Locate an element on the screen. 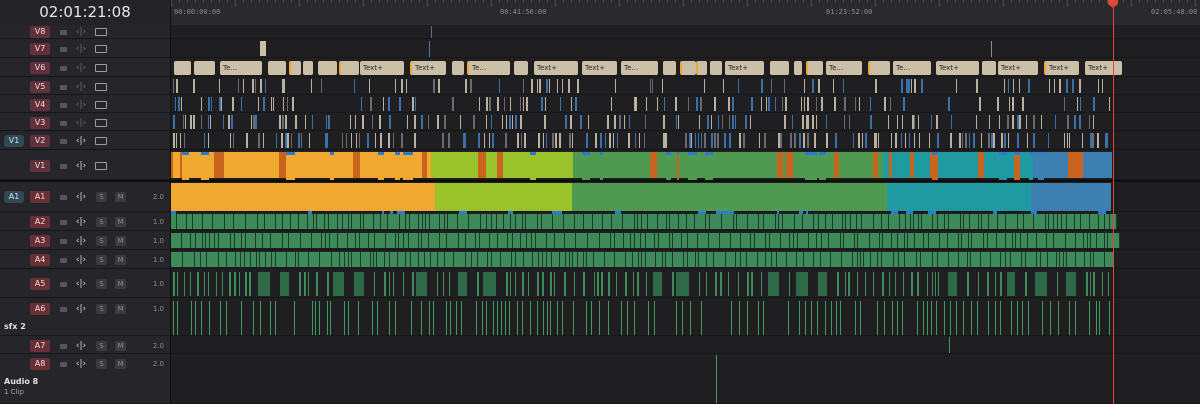  text-clip: Text+ is located at coordinates (1061, 68).